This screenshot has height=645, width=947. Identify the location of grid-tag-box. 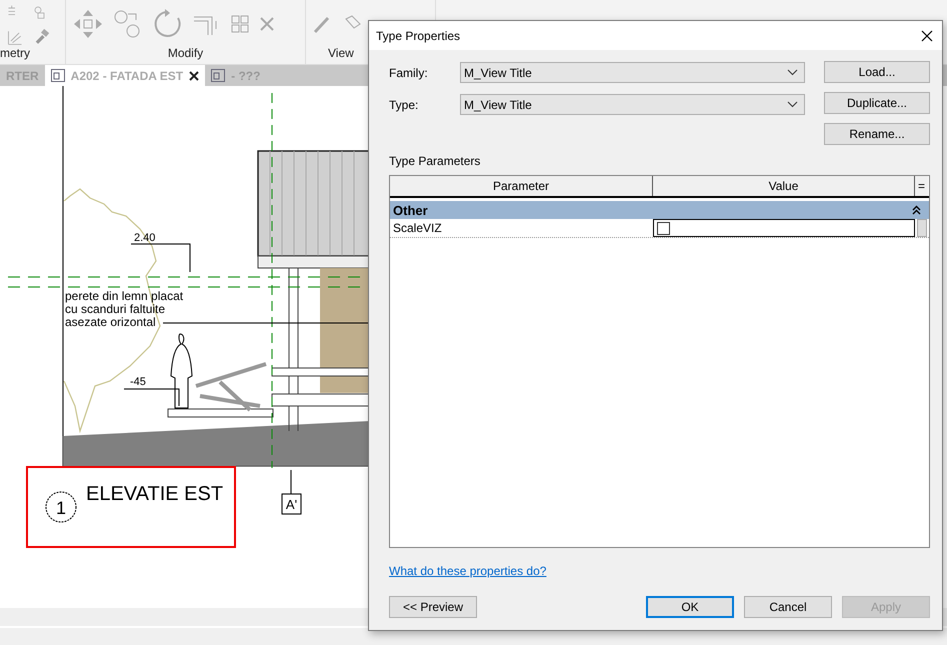
(292, 504).